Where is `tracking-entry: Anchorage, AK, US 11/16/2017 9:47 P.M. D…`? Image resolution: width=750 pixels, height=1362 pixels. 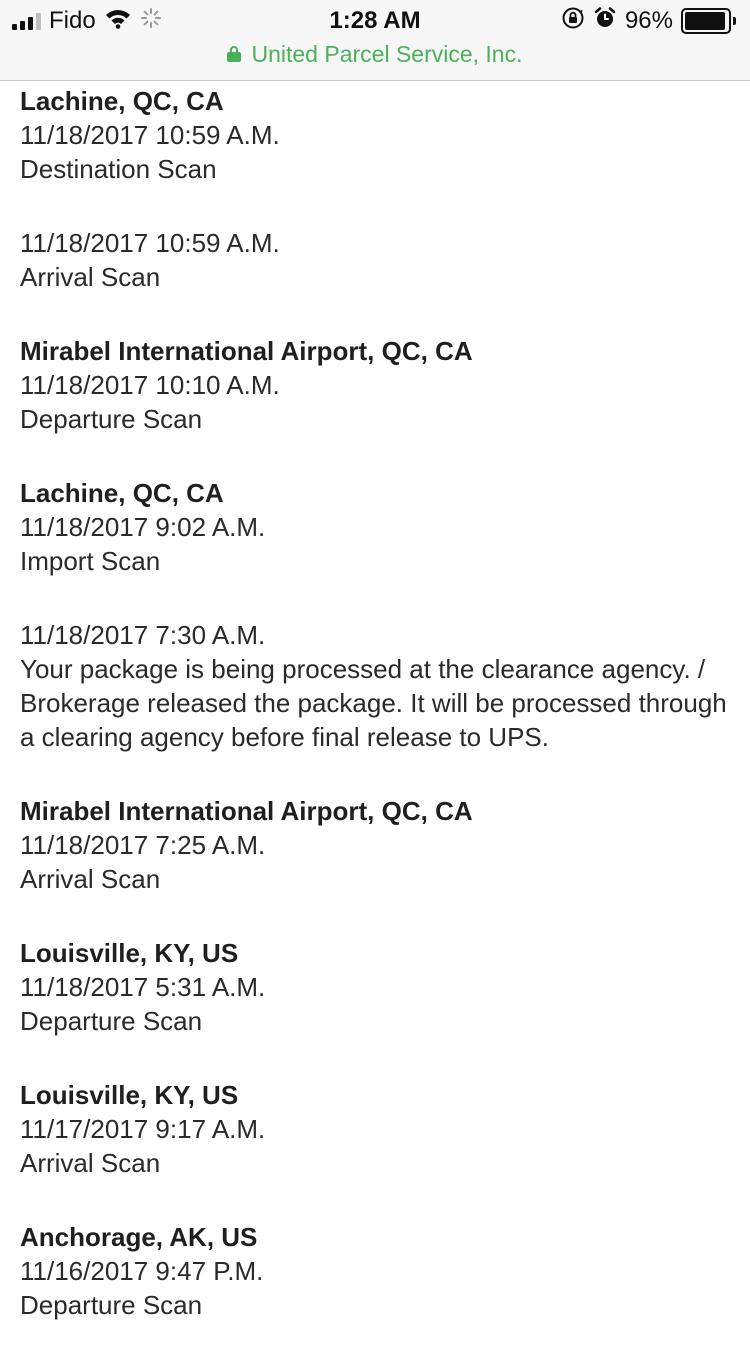 tracking-entry: Anchorage, AK, US 11/16/2017 9:47 P.M. D… is located at coordinates (376, 1271).